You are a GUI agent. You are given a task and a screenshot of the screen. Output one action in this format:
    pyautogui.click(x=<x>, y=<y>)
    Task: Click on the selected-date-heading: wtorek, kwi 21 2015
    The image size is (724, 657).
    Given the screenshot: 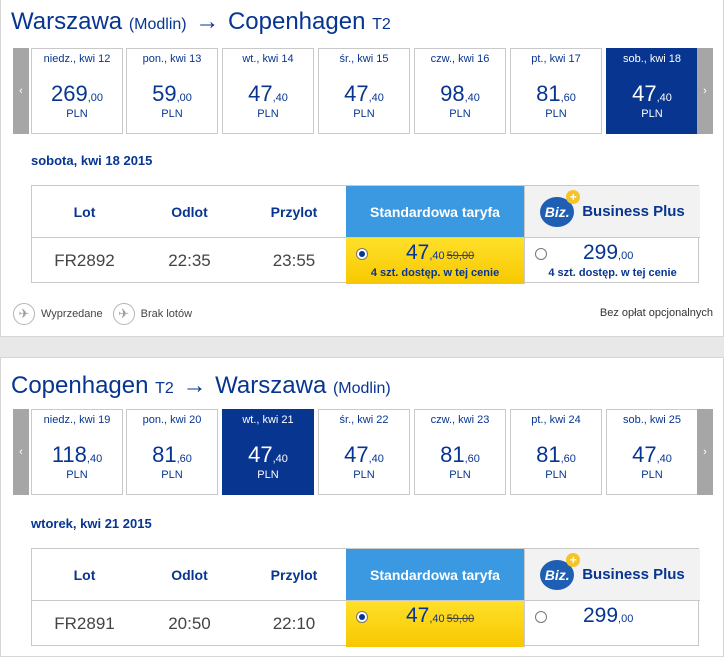 What is the action you would take?
    pyautogui.click(x=91, y=523)
    